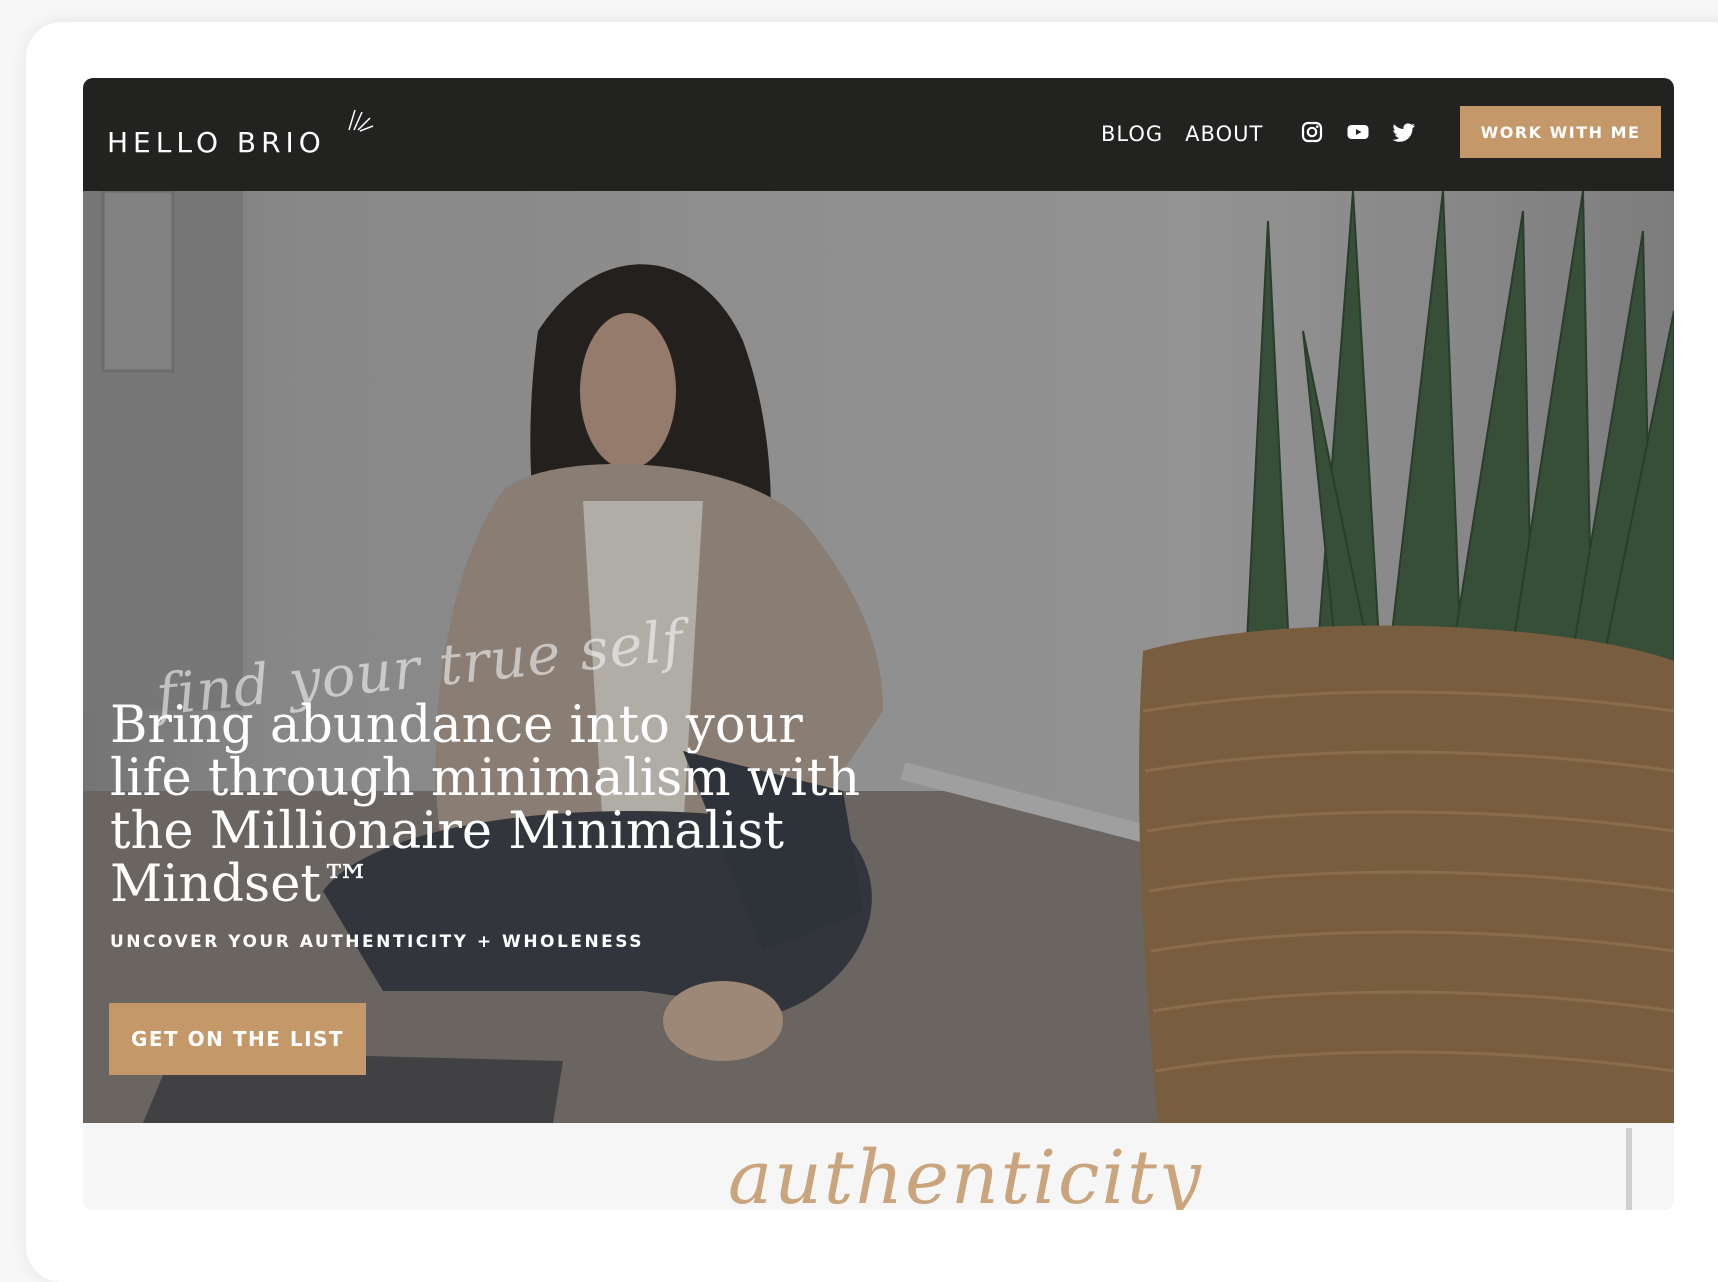 The height and width of the screenshot is (1282, 1718). I want to click on below-fold-section: authenticity, so click(878, 1166).